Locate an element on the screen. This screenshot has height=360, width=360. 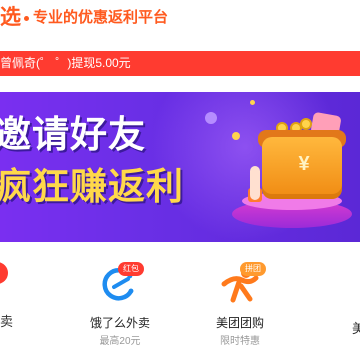
coin-icon is located at coordinates (306, 124).